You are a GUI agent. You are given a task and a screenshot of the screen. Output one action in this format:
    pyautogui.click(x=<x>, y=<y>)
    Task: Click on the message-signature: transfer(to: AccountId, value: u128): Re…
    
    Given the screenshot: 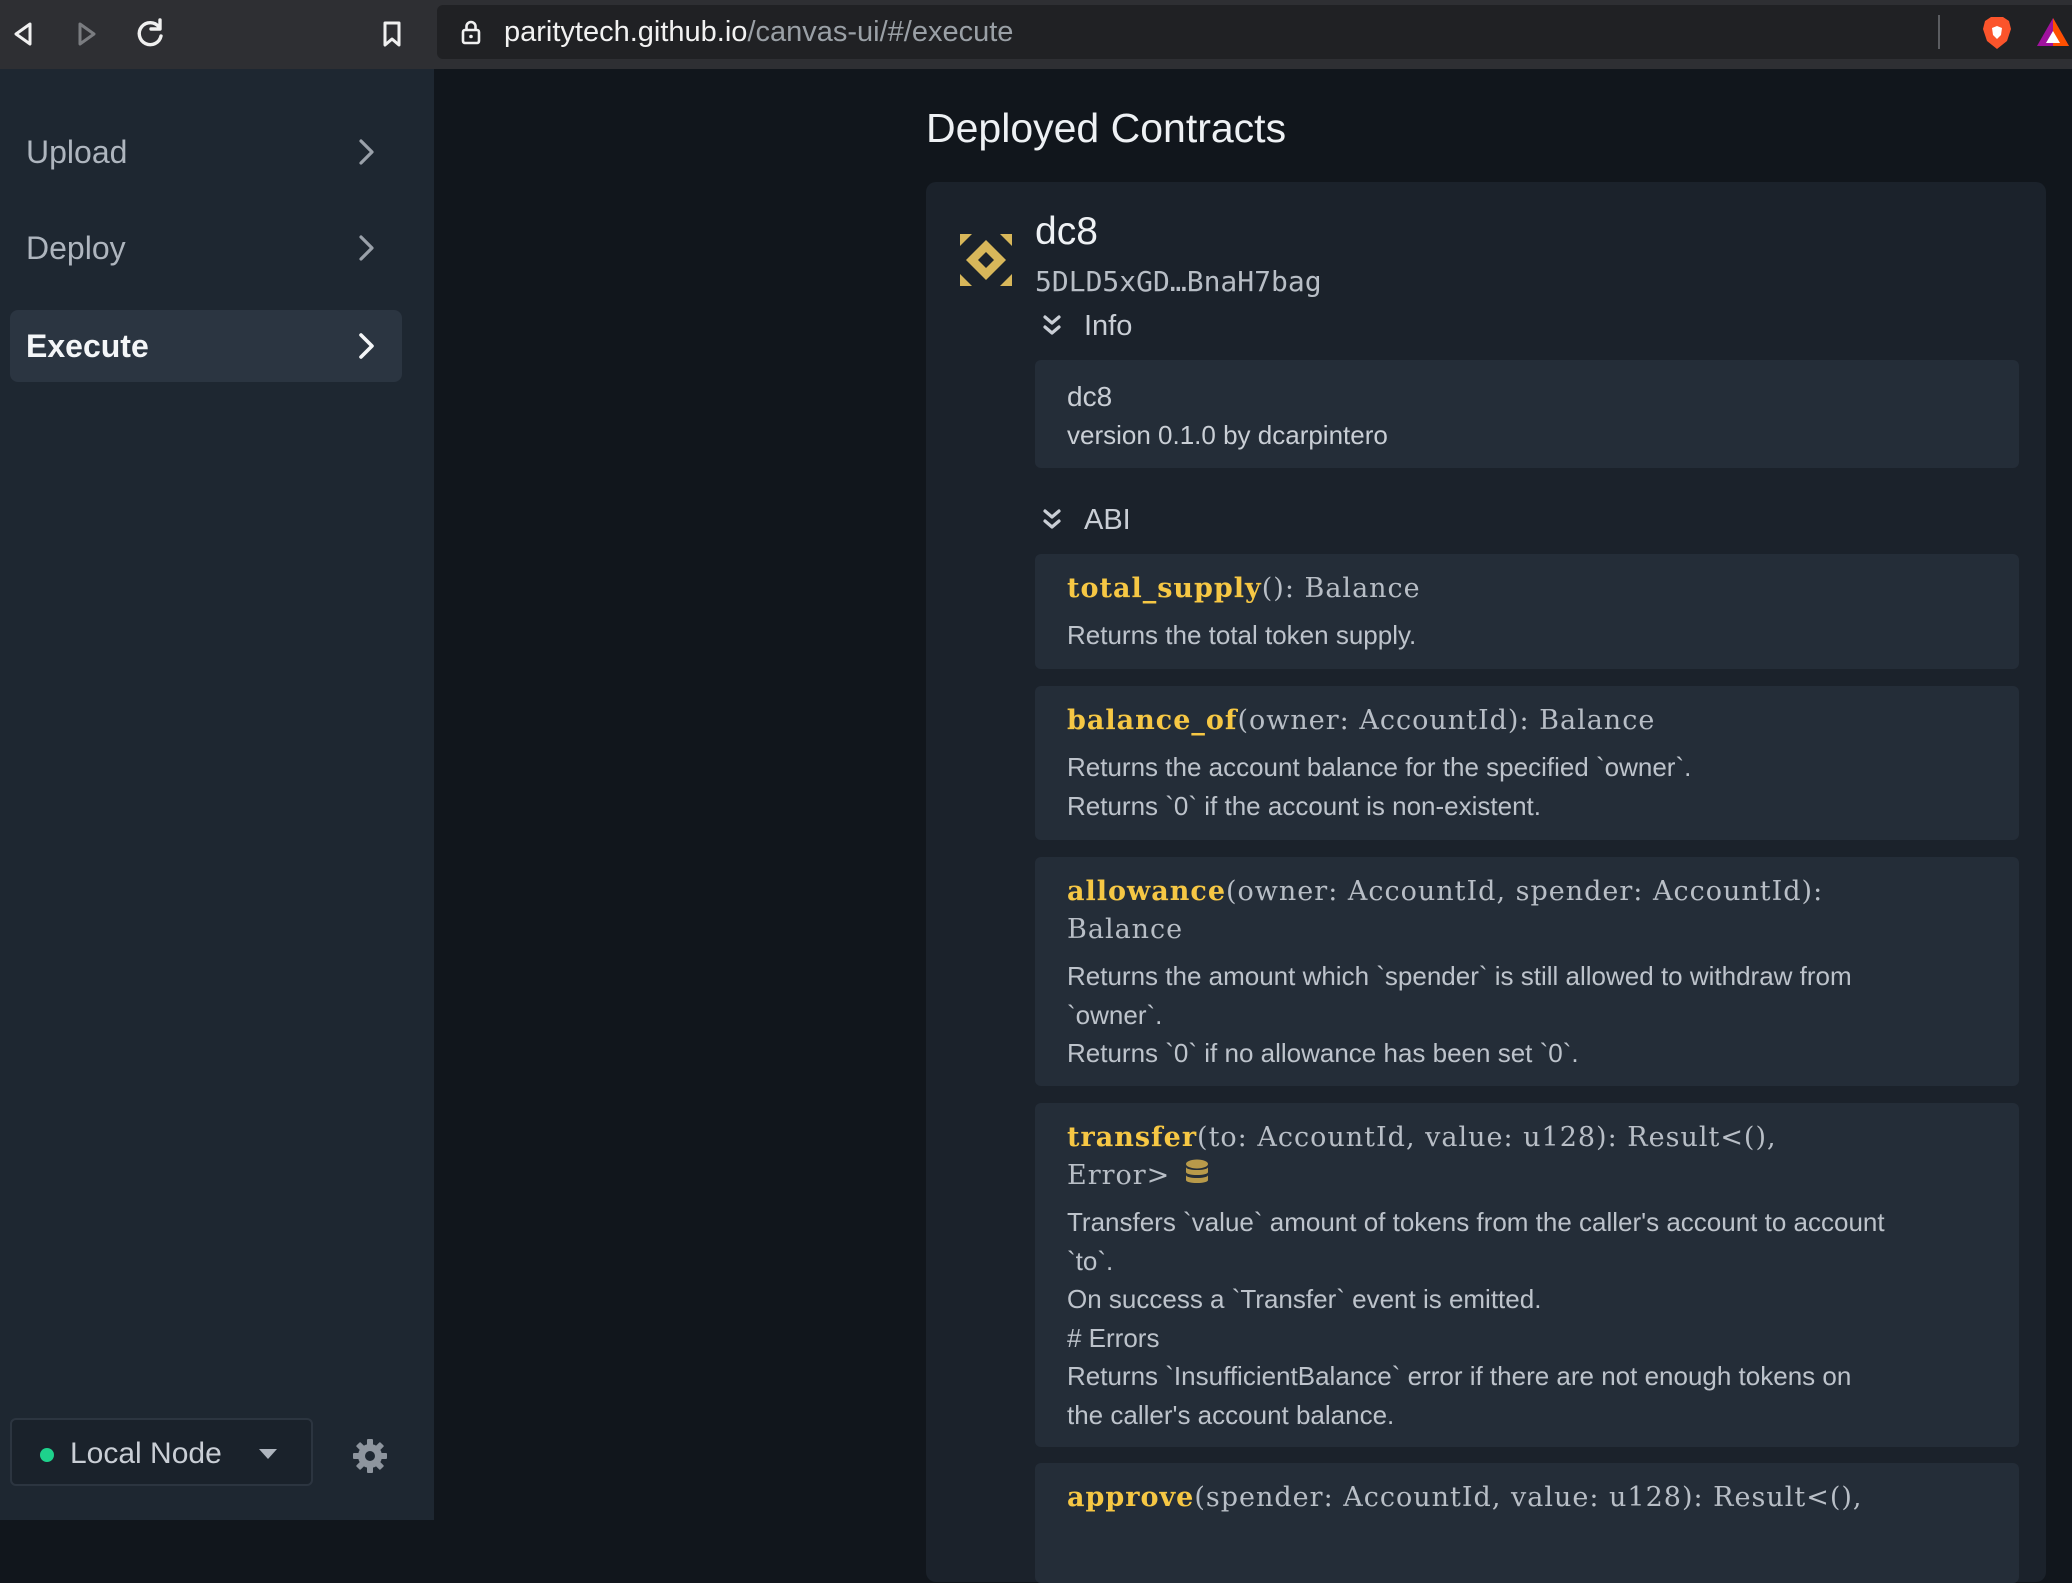 What is the action you would take?
    pyautogui.click(x=1527, y=1157)
    